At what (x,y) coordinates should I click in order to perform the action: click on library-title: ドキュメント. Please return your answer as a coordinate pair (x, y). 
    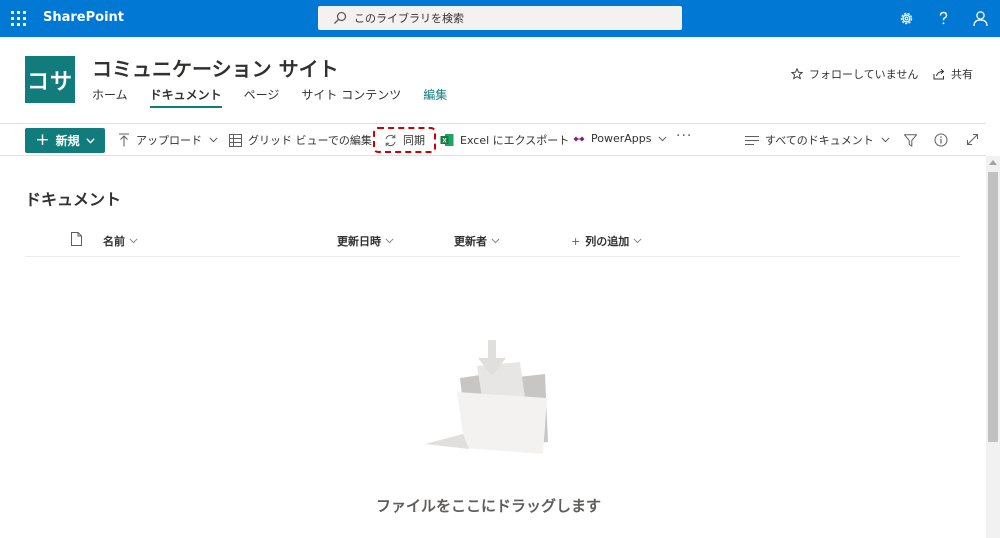
    Looking at the image, I should click on (73, 199).